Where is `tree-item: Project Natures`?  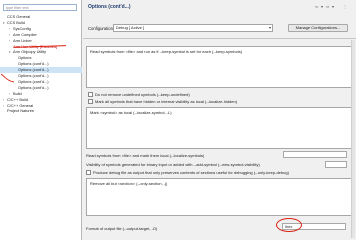 tree-item: Project Natures is located at coordinates (18, 111).